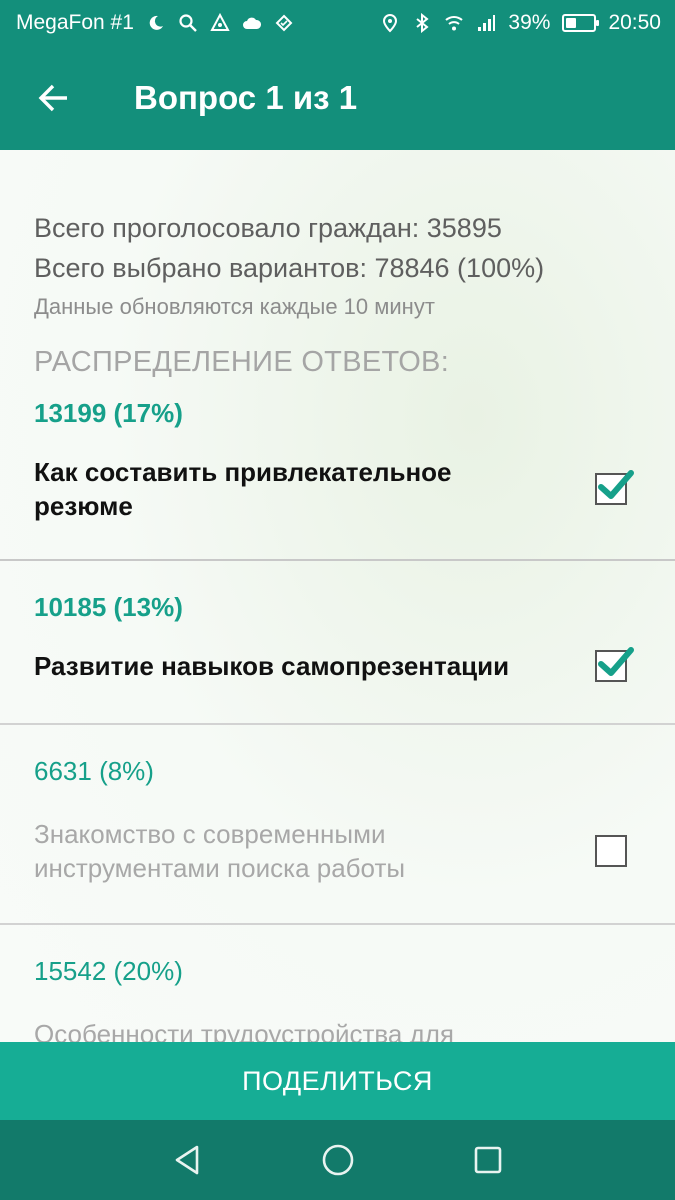  I want to click on recents-square-icon, so click(487, 1160).